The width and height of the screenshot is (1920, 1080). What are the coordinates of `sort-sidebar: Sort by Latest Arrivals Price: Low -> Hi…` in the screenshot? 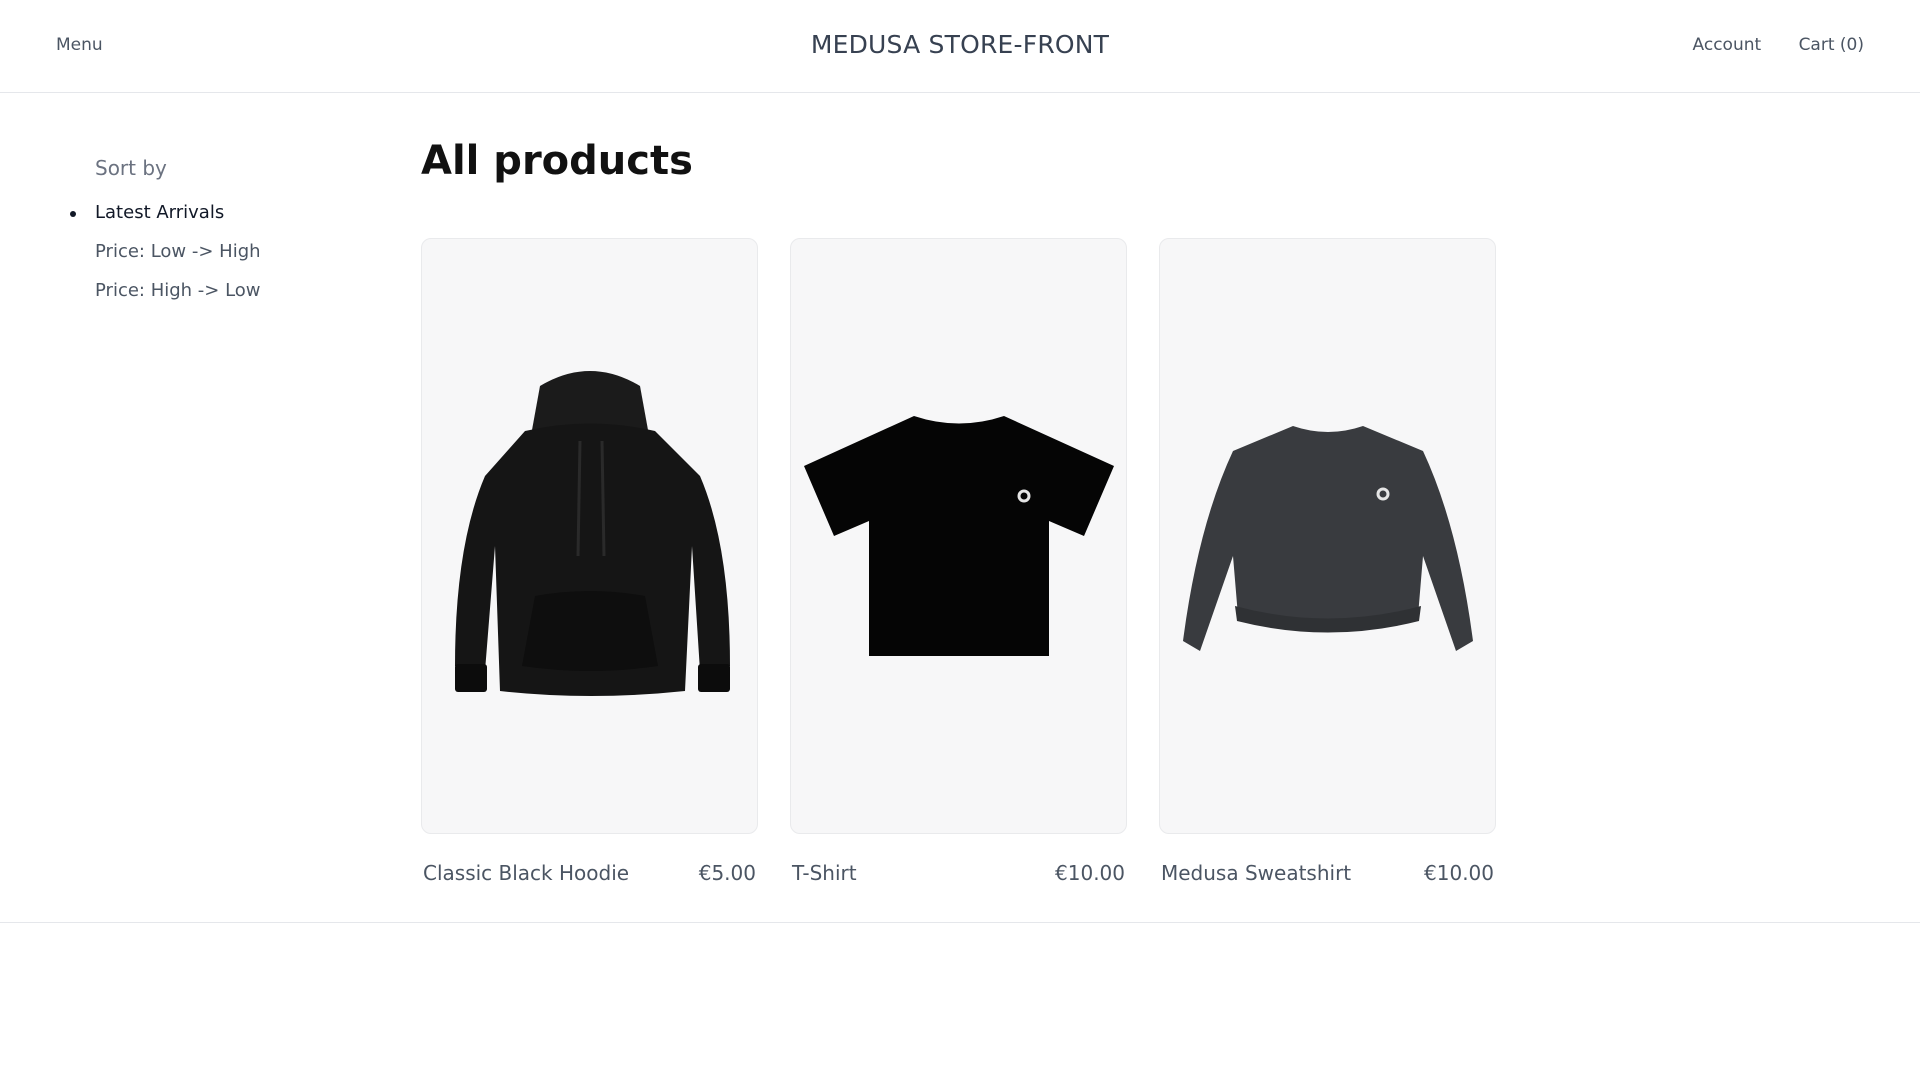 It's located at (212, 237).